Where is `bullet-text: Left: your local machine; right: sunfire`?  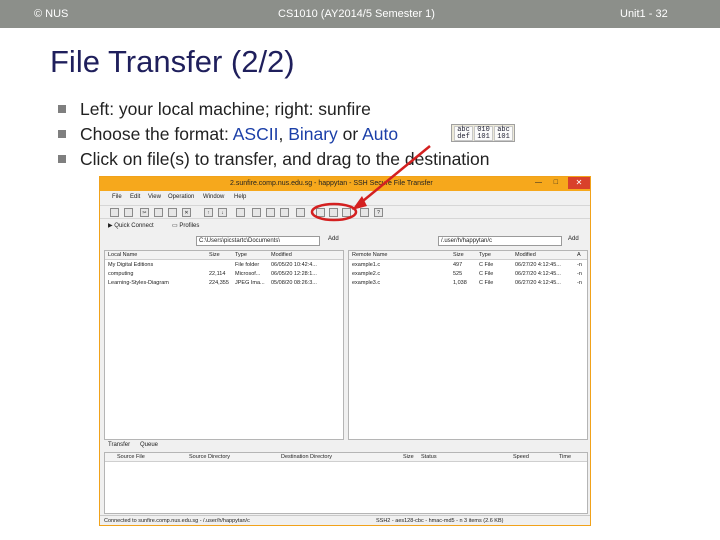 bullet-text: Left: your local machine; right: sunfire is located at coordinates (225, 109).